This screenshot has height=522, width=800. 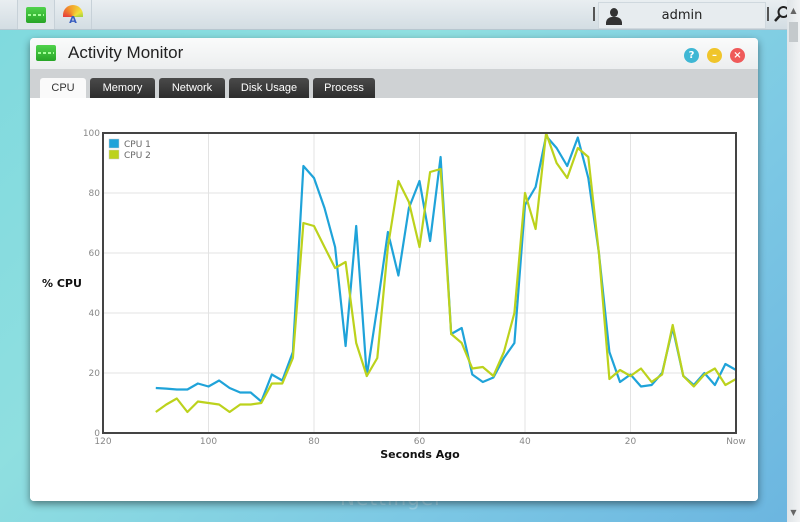 I want to click on username-label: admin, so click(x=682, y=15).